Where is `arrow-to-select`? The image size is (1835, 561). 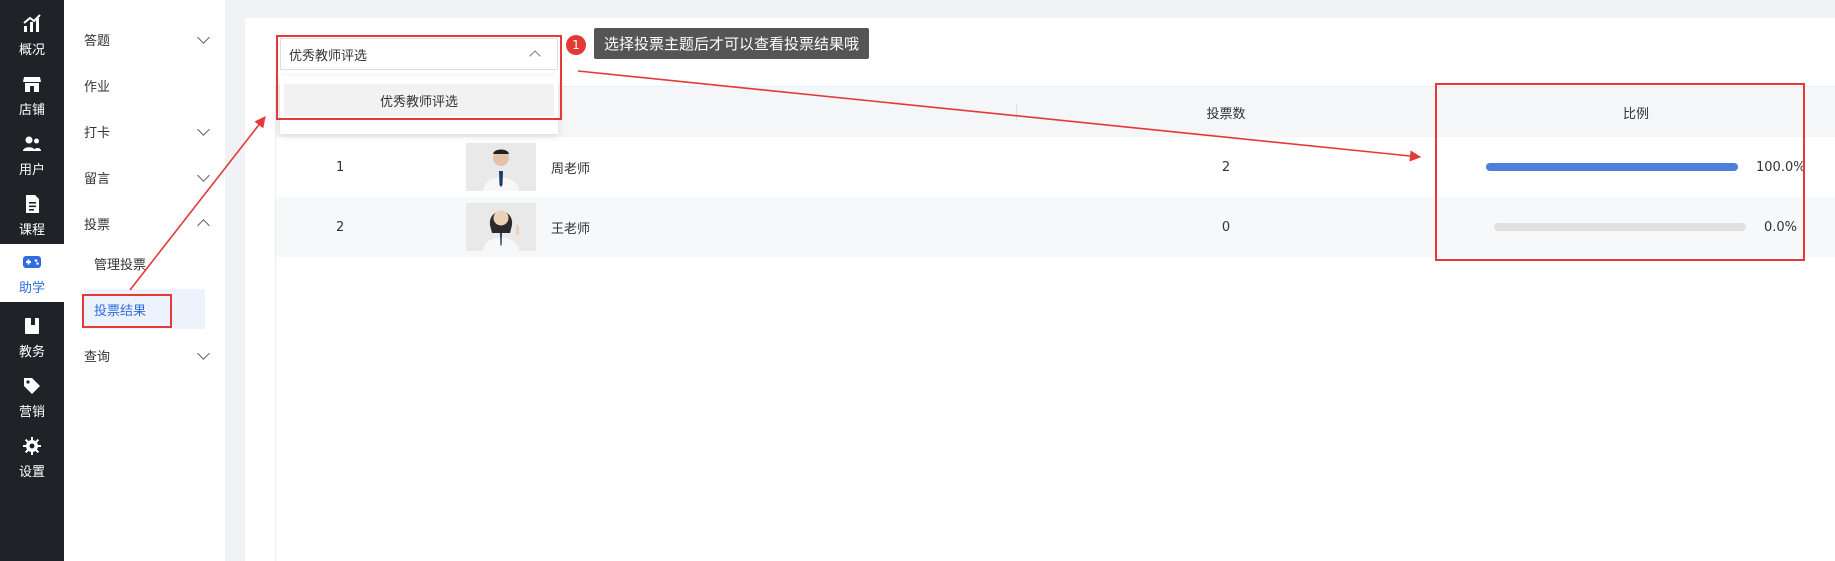
arrow-to-select is located at coordinates (197, 203).